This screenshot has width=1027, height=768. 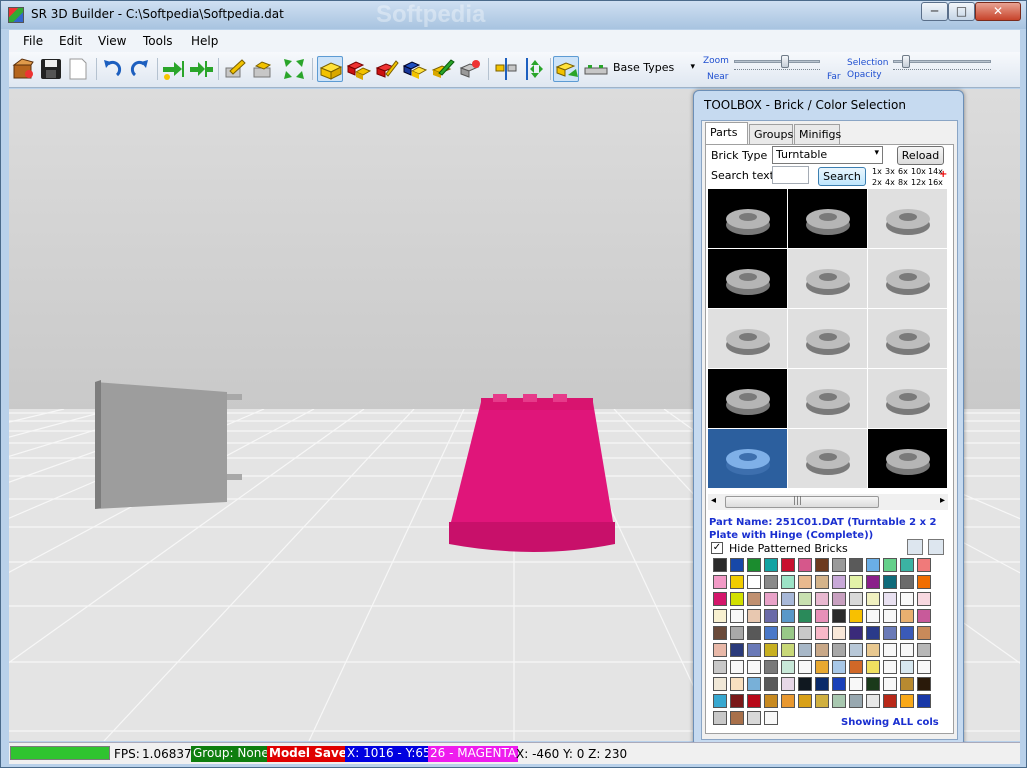 What do you see at coordinates (998, 11) in the screenshot?
I see `close-button: ✕` at bounding box center [998, 11].